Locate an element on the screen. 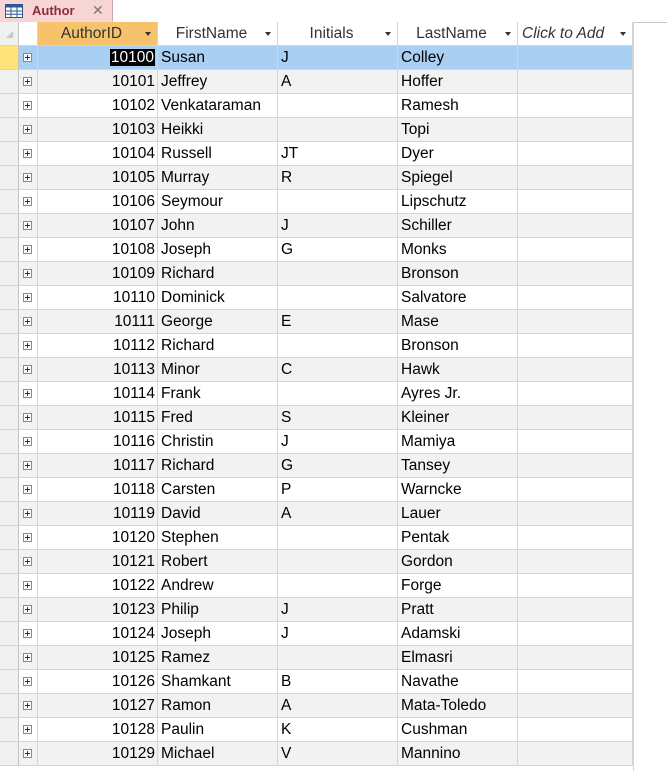 The width and height of the screenshot is (667, 771). cell-firstname: Dominick is located at coordinates (218, 298).